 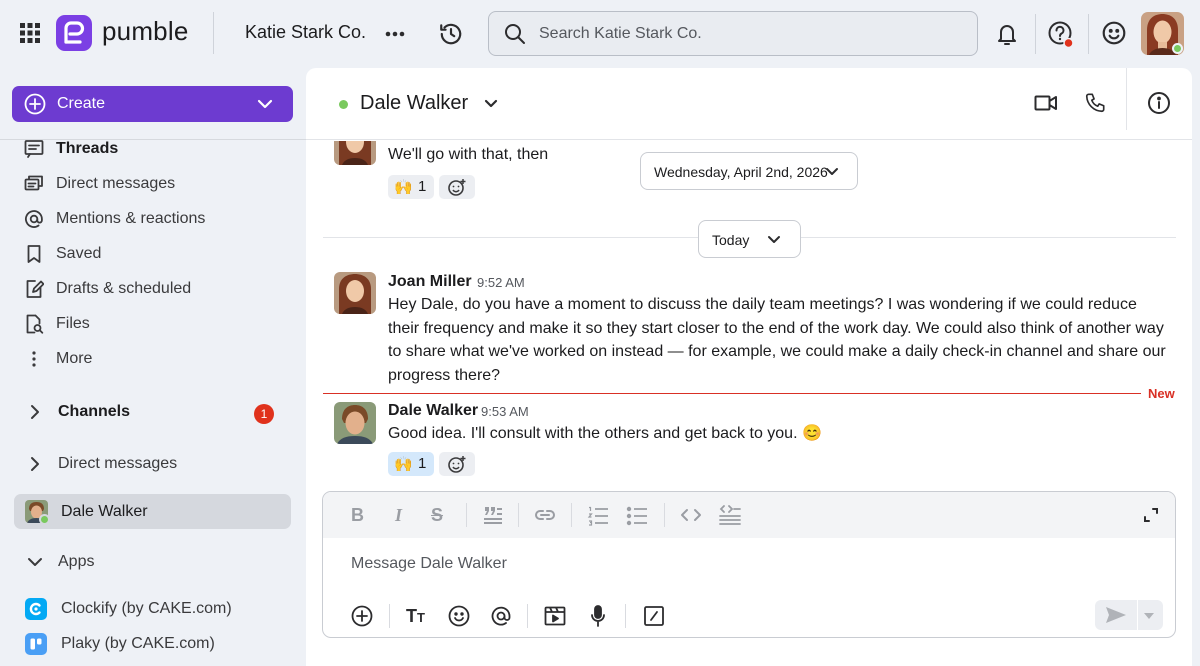 I want to click on create-label: Create, so click(x=81, y=103).